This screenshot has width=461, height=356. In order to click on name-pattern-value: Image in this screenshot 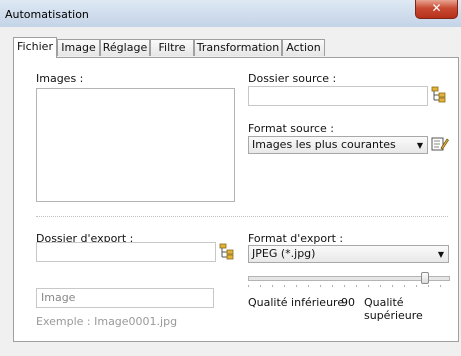, I will do `click(58, 297)`.